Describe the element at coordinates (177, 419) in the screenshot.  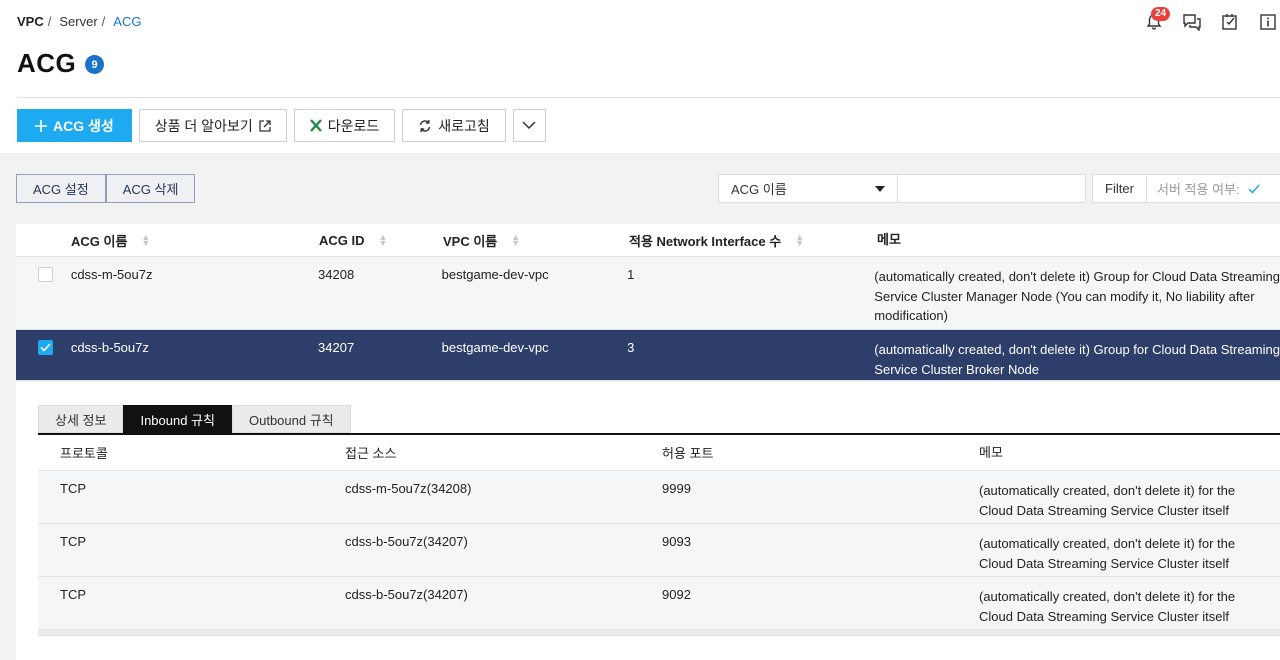
I see `tab-inbound: Inbound 규칙` at that location.